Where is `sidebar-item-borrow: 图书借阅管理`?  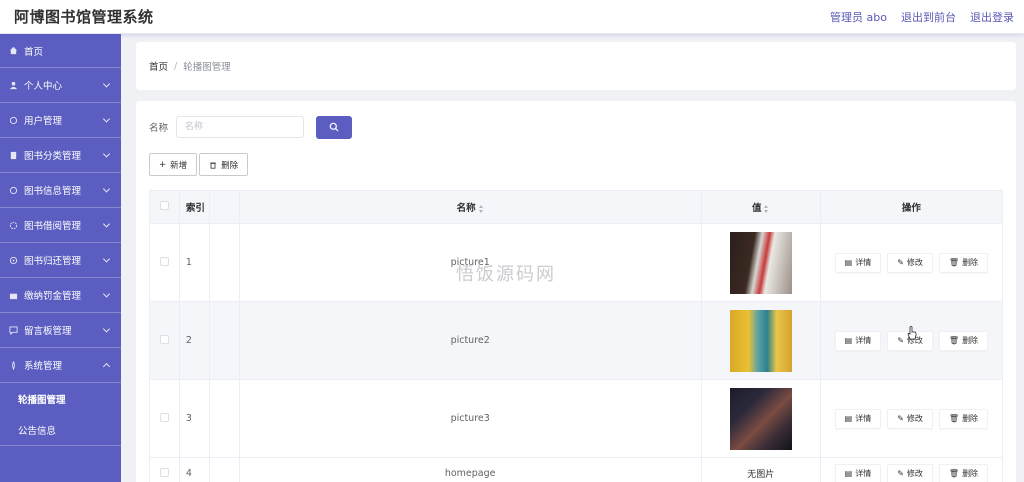 sidebar-item-borrow: 图书借阅管理 is located at coordinates (60, 225).